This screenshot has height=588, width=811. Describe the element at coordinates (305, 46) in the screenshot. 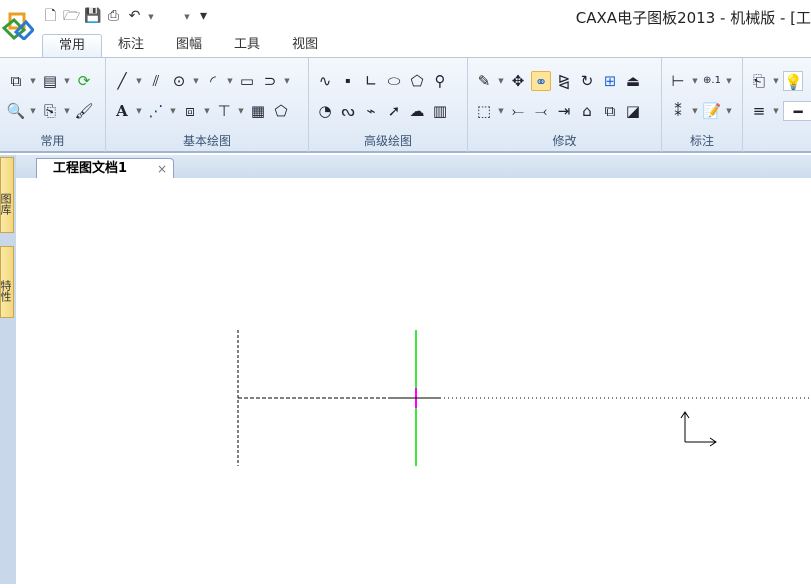

I see `tab-view: 视图` at that location.